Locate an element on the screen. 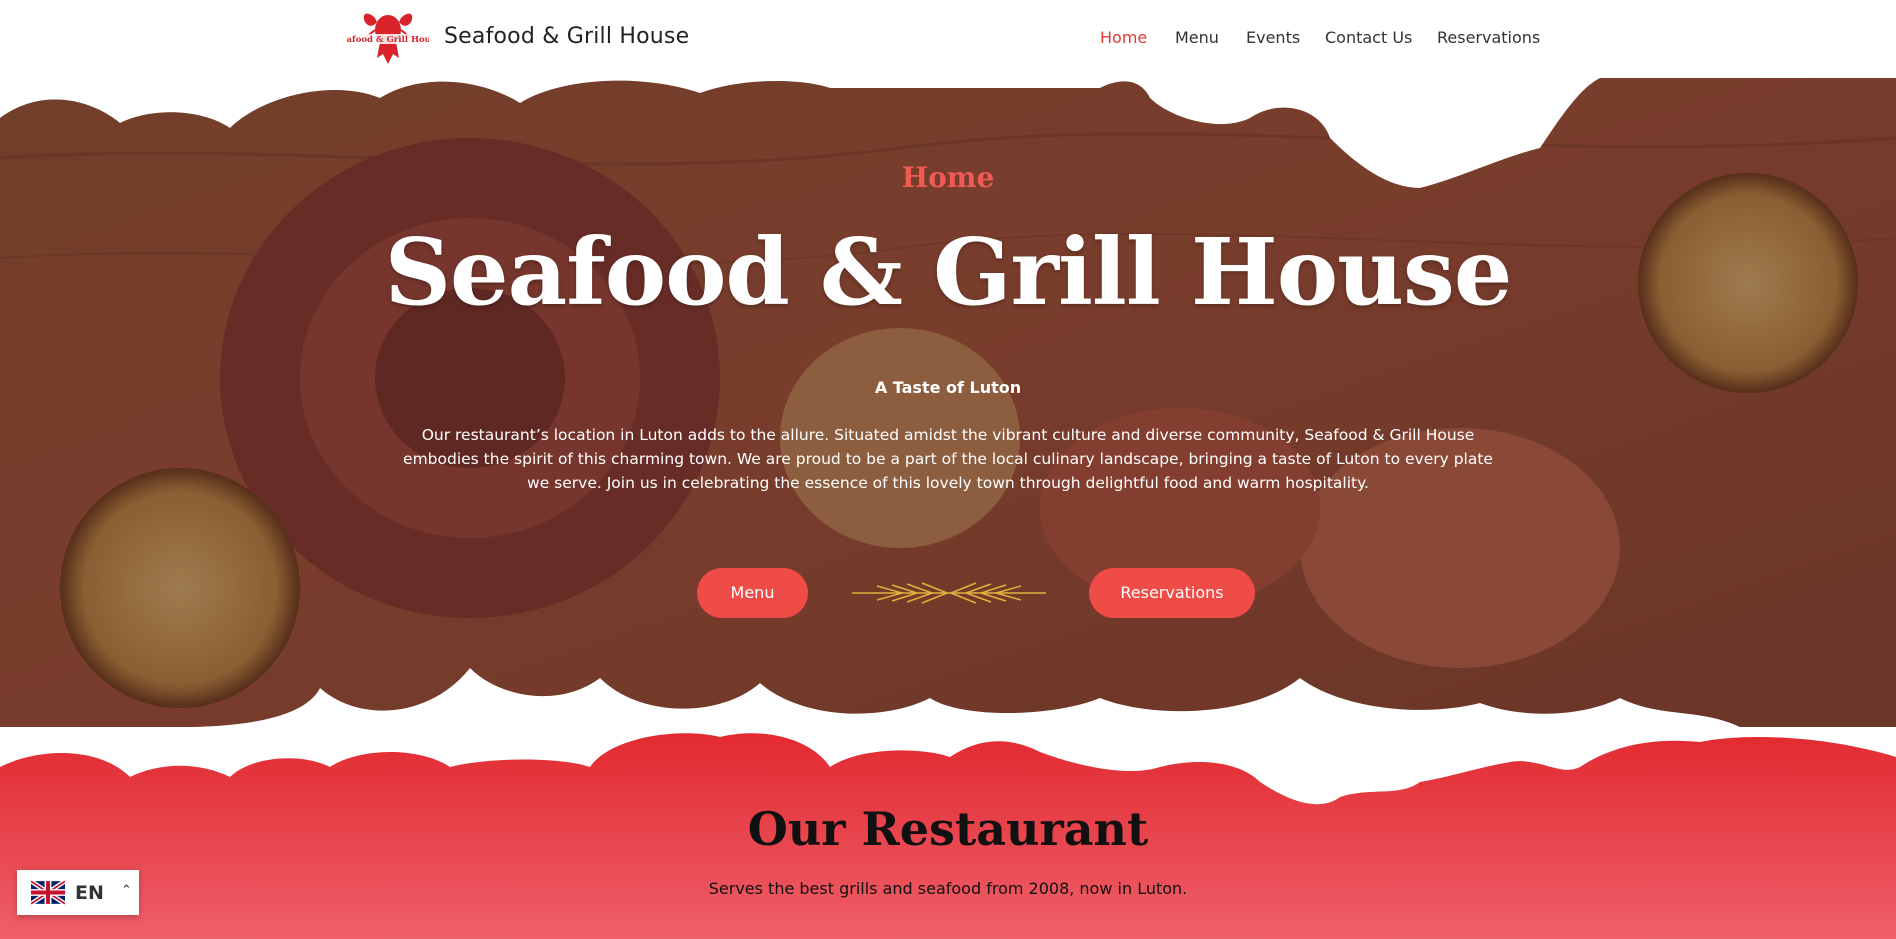  hero-title: Seafood & Grill House is located at coordinates (948, 272).